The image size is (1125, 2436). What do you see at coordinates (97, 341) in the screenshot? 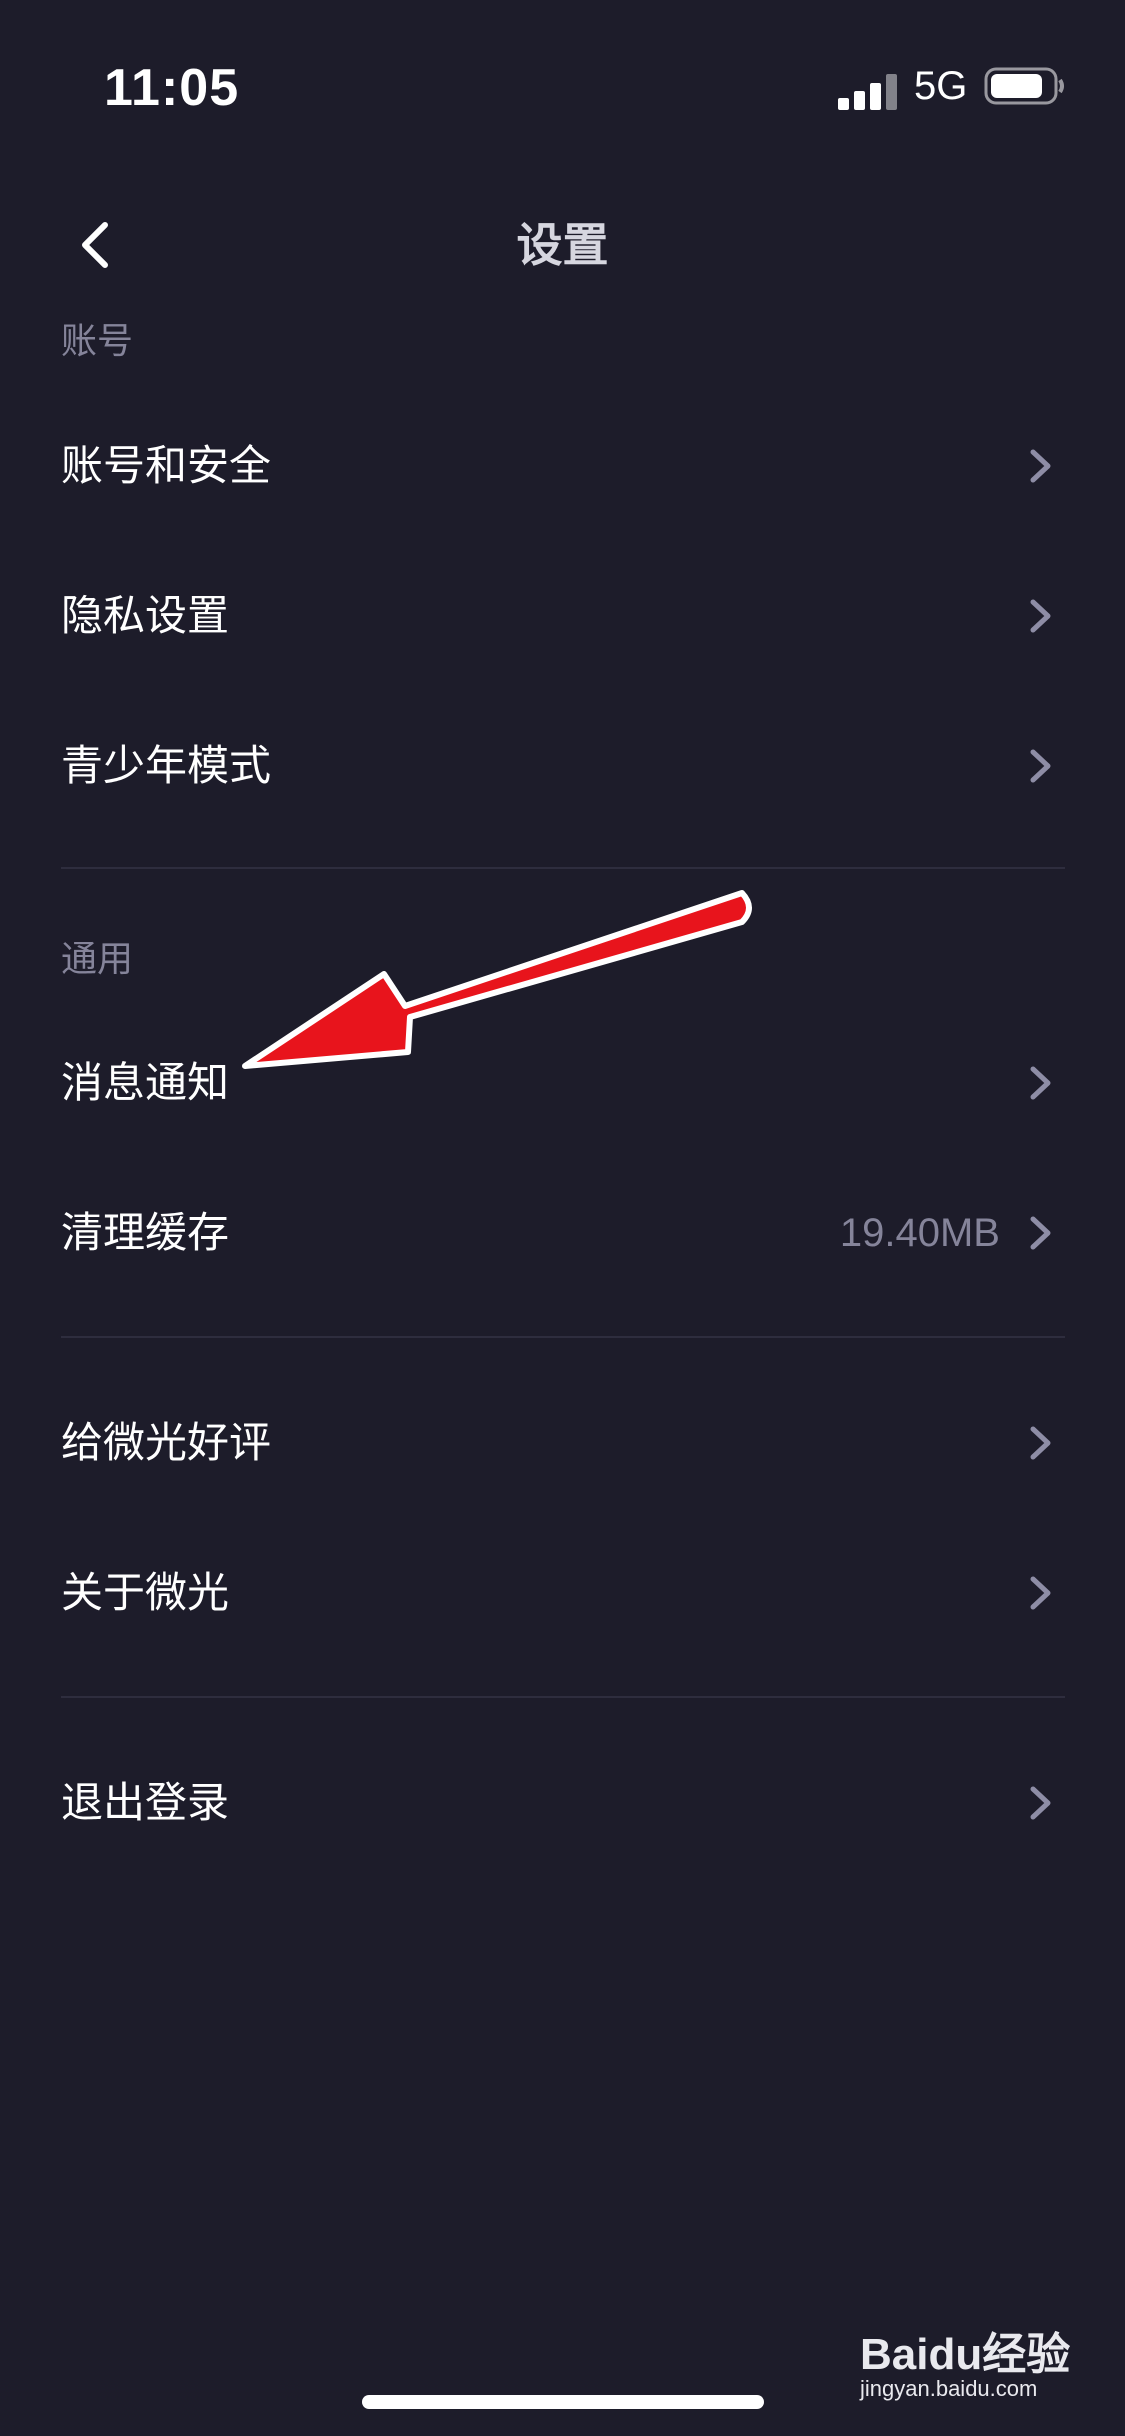
I see `section-header-account: 账号` at bounding box center [97, 341].